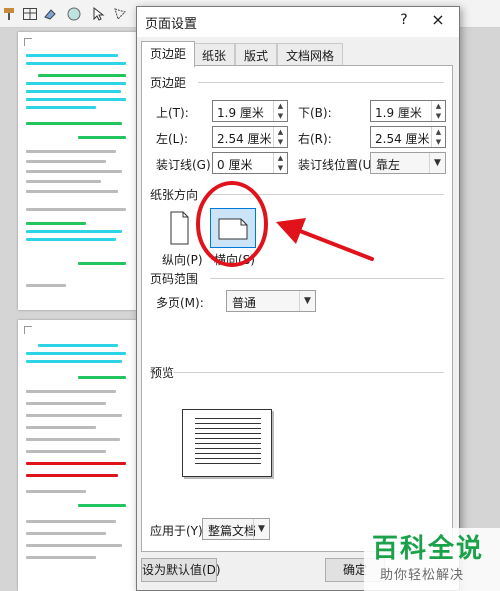  I want to click on orientation-section-title: 纸张方向, so click(174, 195).